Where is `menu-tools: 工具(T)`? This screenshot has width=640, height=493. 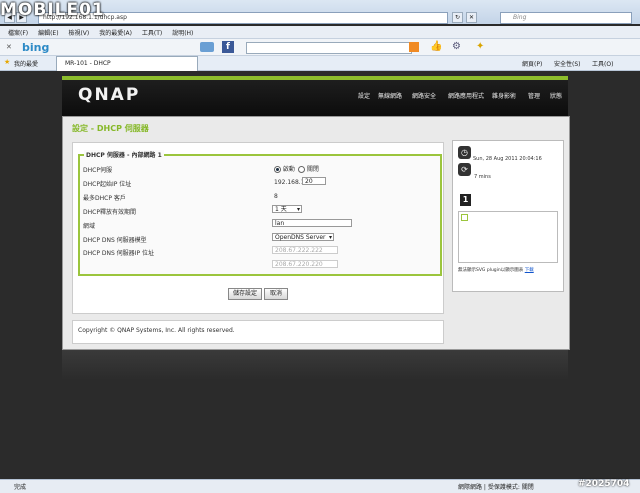 menu-tools: 工具(T) is located at coordinates (152, 33).